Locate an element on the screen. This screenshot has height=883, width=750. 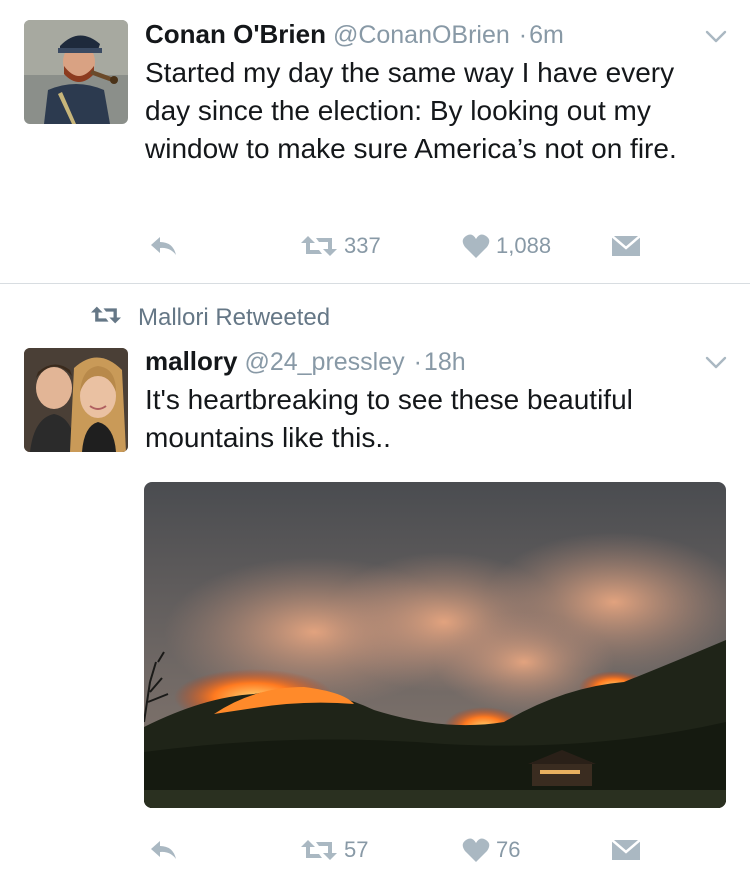
display-name: mallory is located at coordinates (191, 361).